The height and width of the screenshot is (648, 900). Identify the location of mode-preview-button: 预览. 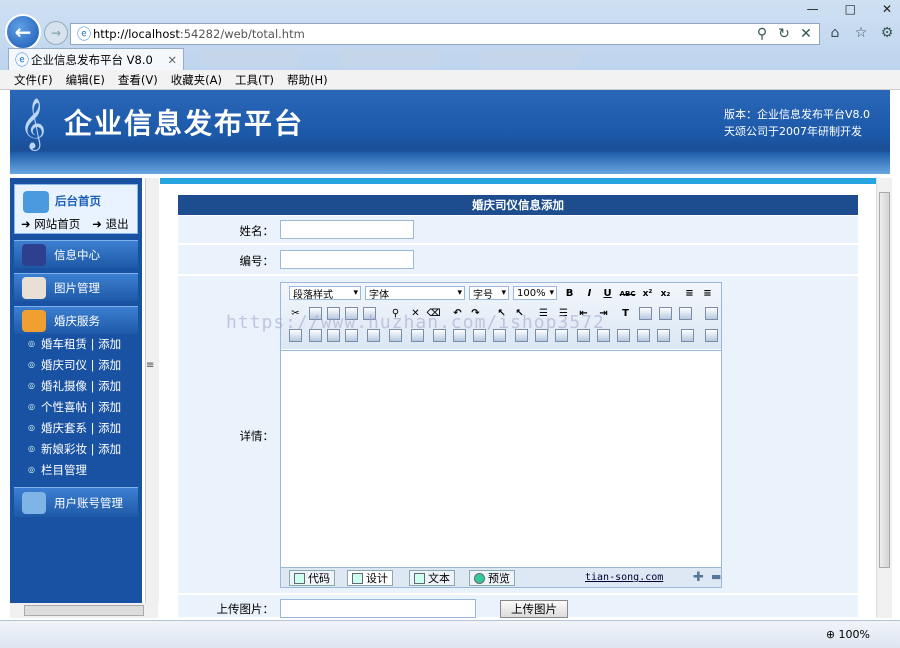
(492, 578).